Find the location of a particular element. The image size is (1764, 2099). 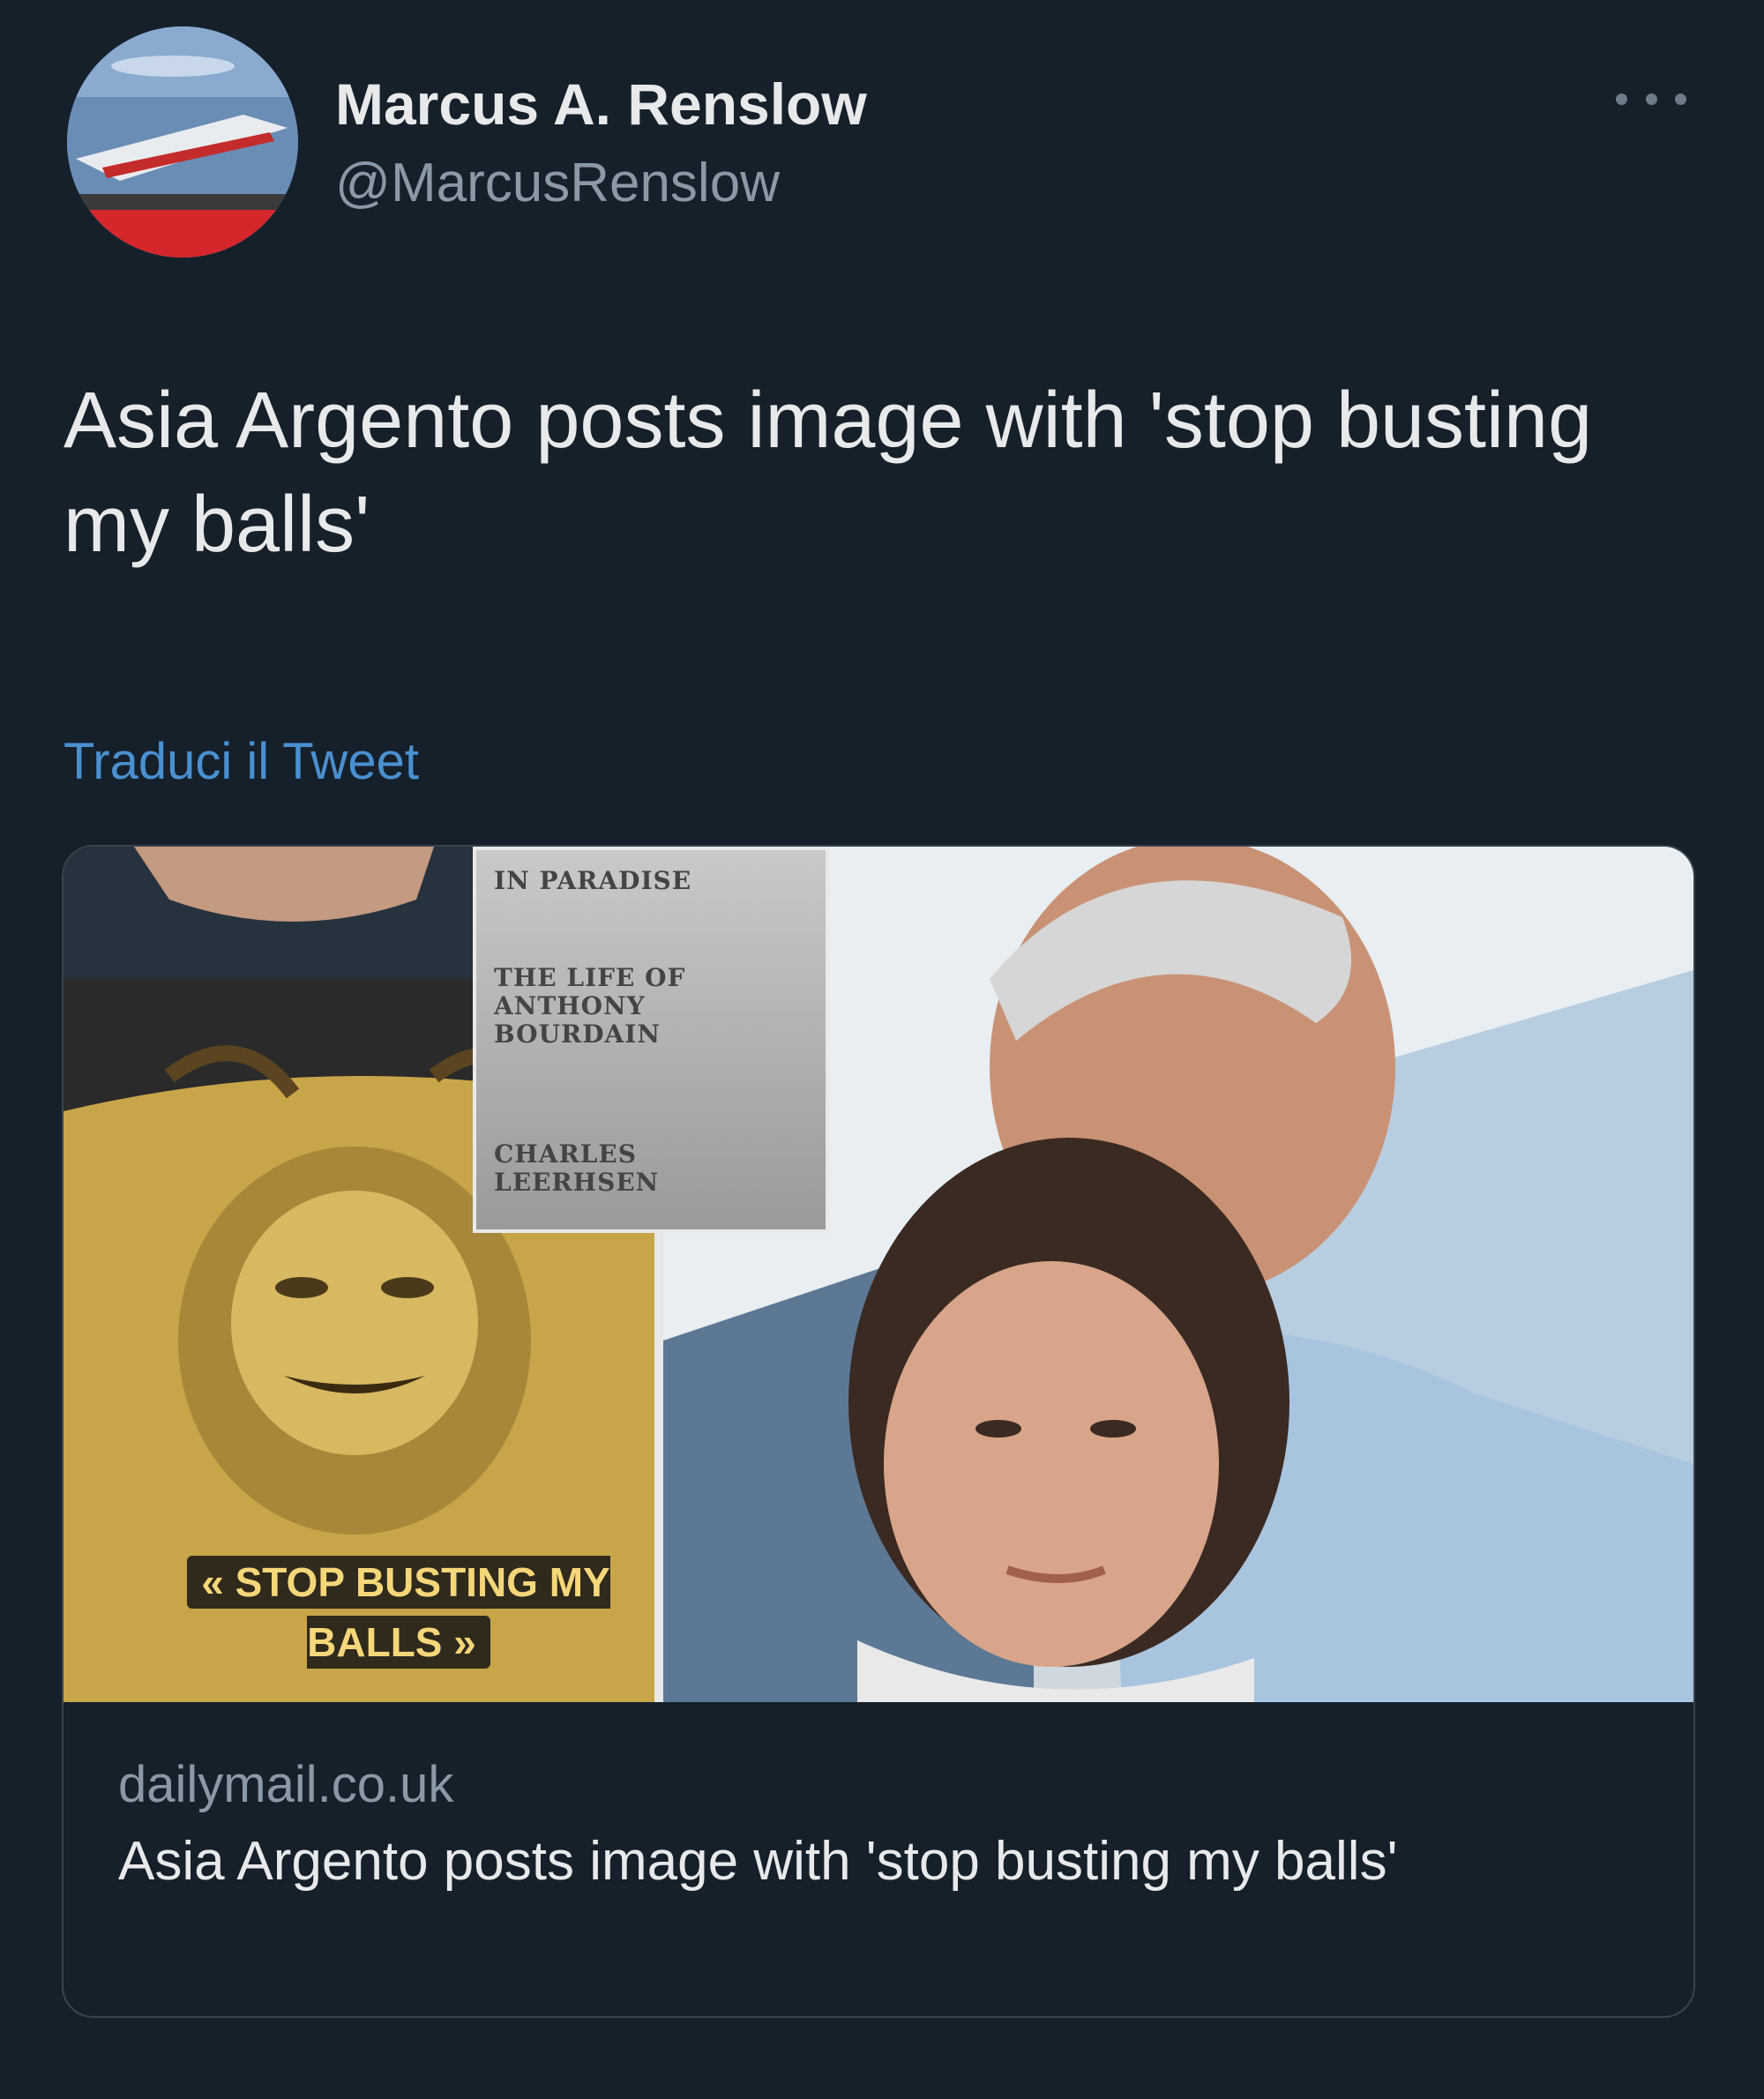

user-handle: @MarcusRenslow is located at coordinates (557, 183).